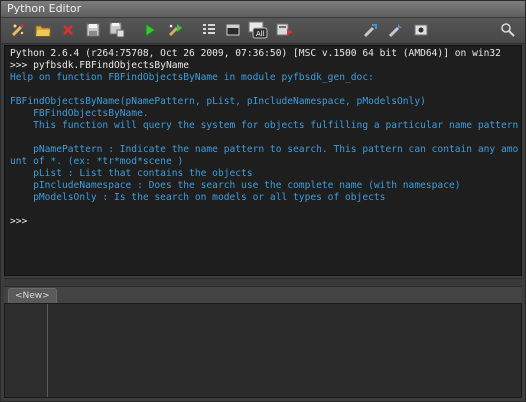 The height and width of the screenshot is (402, 526). I want to click on run-button, so click(150, 30).